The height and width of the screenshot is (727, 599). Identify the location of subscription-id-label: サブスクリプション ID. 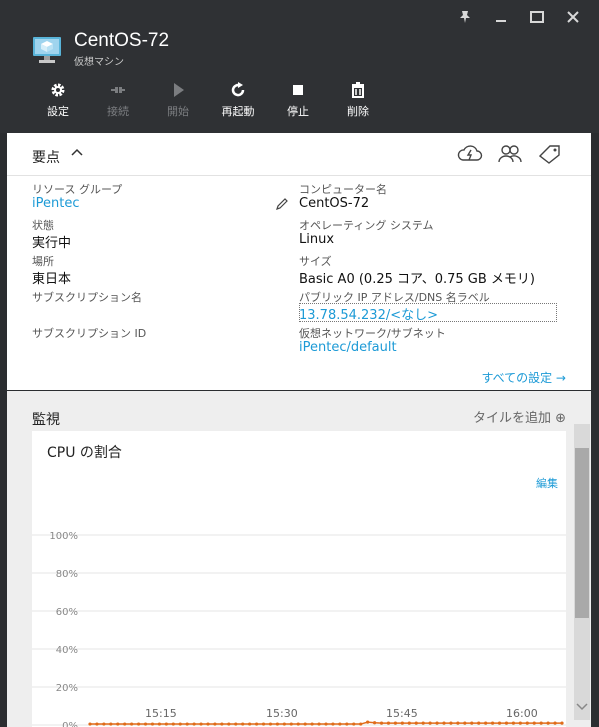
(89, 333).